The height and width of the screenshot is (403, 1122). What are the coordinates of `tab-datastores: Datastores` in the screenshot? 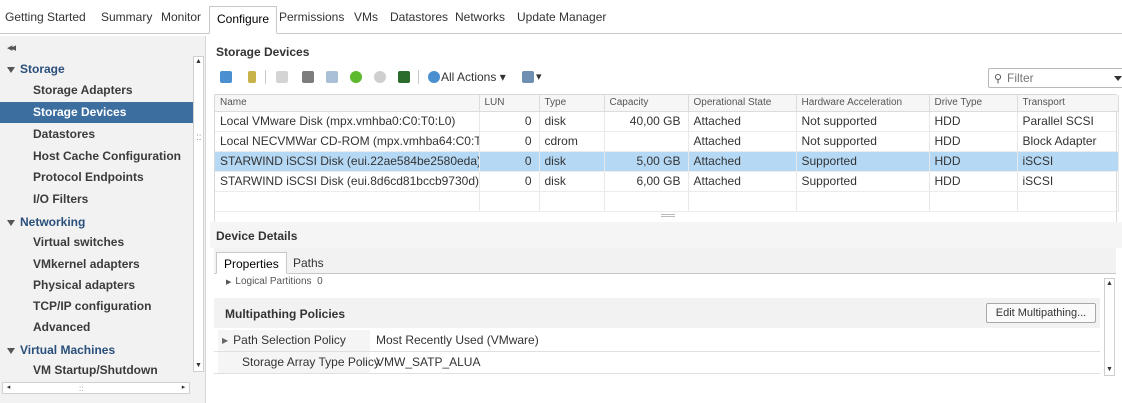 It's located at (419, 17).